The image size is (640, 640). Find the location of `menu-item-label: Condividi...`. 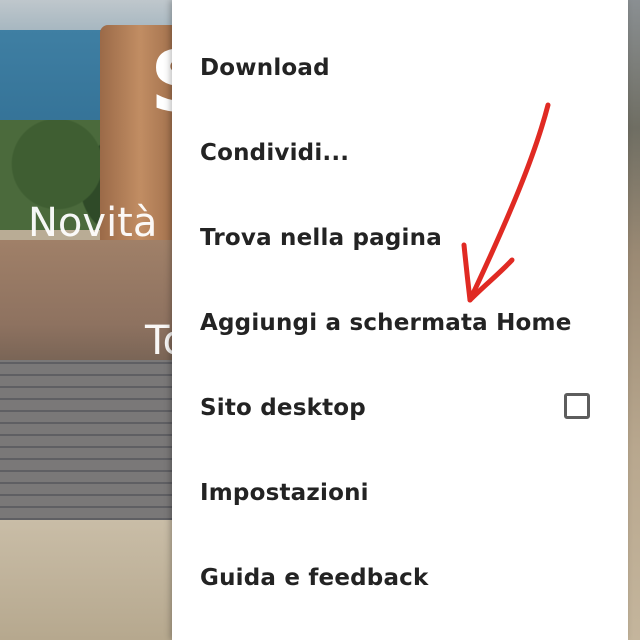

menu-item-label: Condividi... is located at coordinates (275, 152).